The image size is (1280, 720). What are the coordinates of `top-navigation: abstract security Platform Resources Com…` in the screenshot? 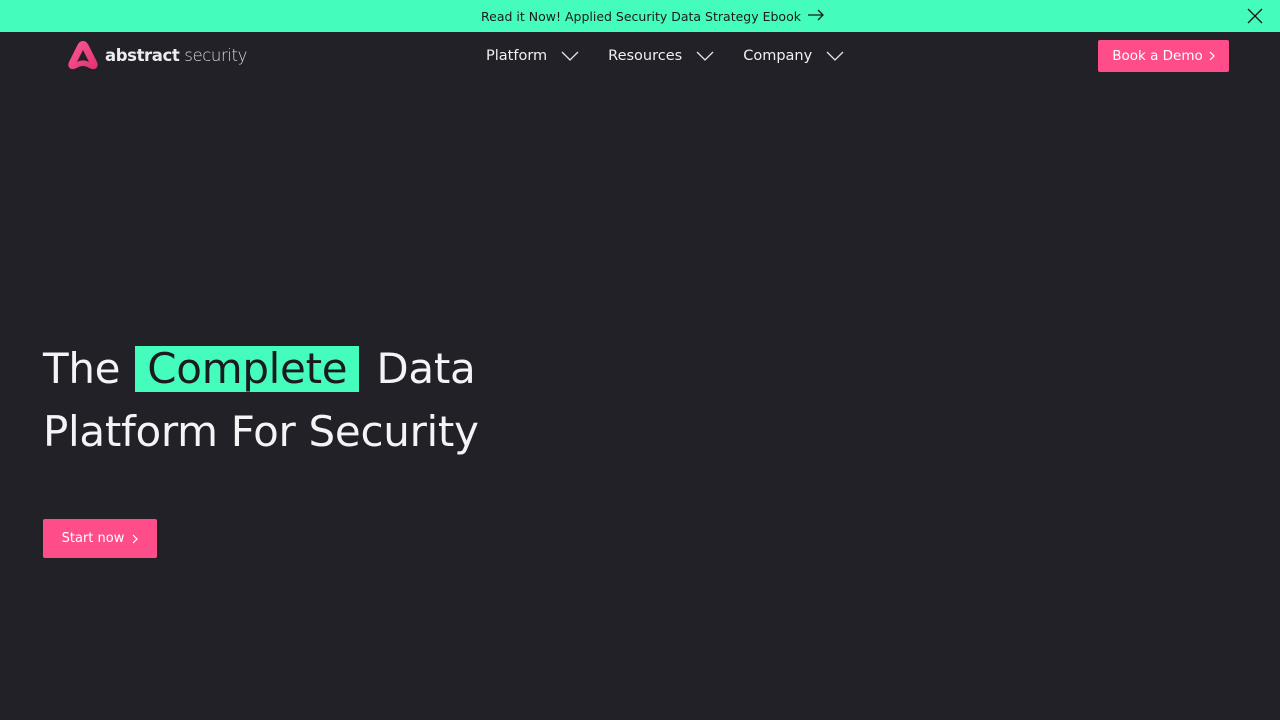 It's located at (640, 56).